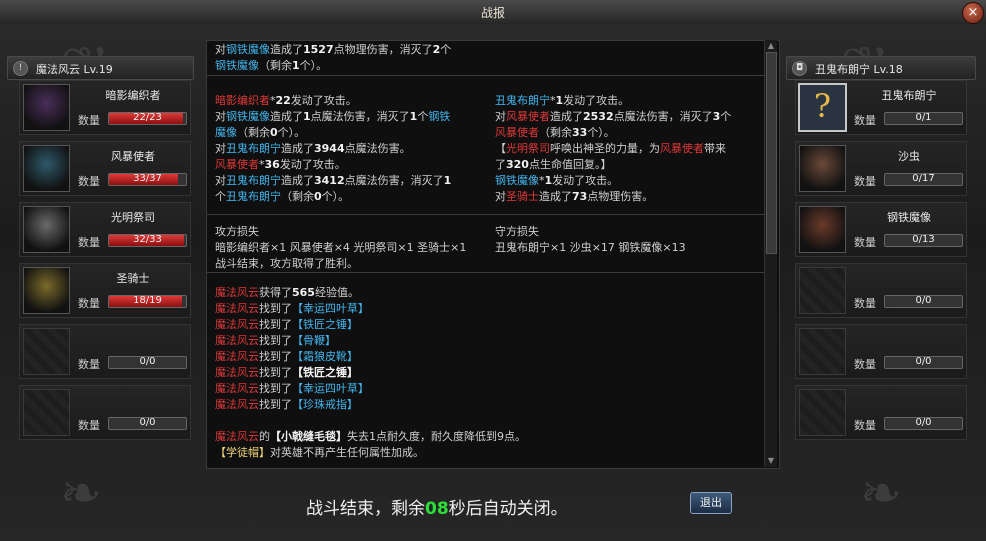 The width and height of the screenshot is (986, 541). Describe the element at coordinates (319, 452) in the screenshot. I see `durability-line: 【学徒帽】对英雄不再产生任何属性加成。` at that location.